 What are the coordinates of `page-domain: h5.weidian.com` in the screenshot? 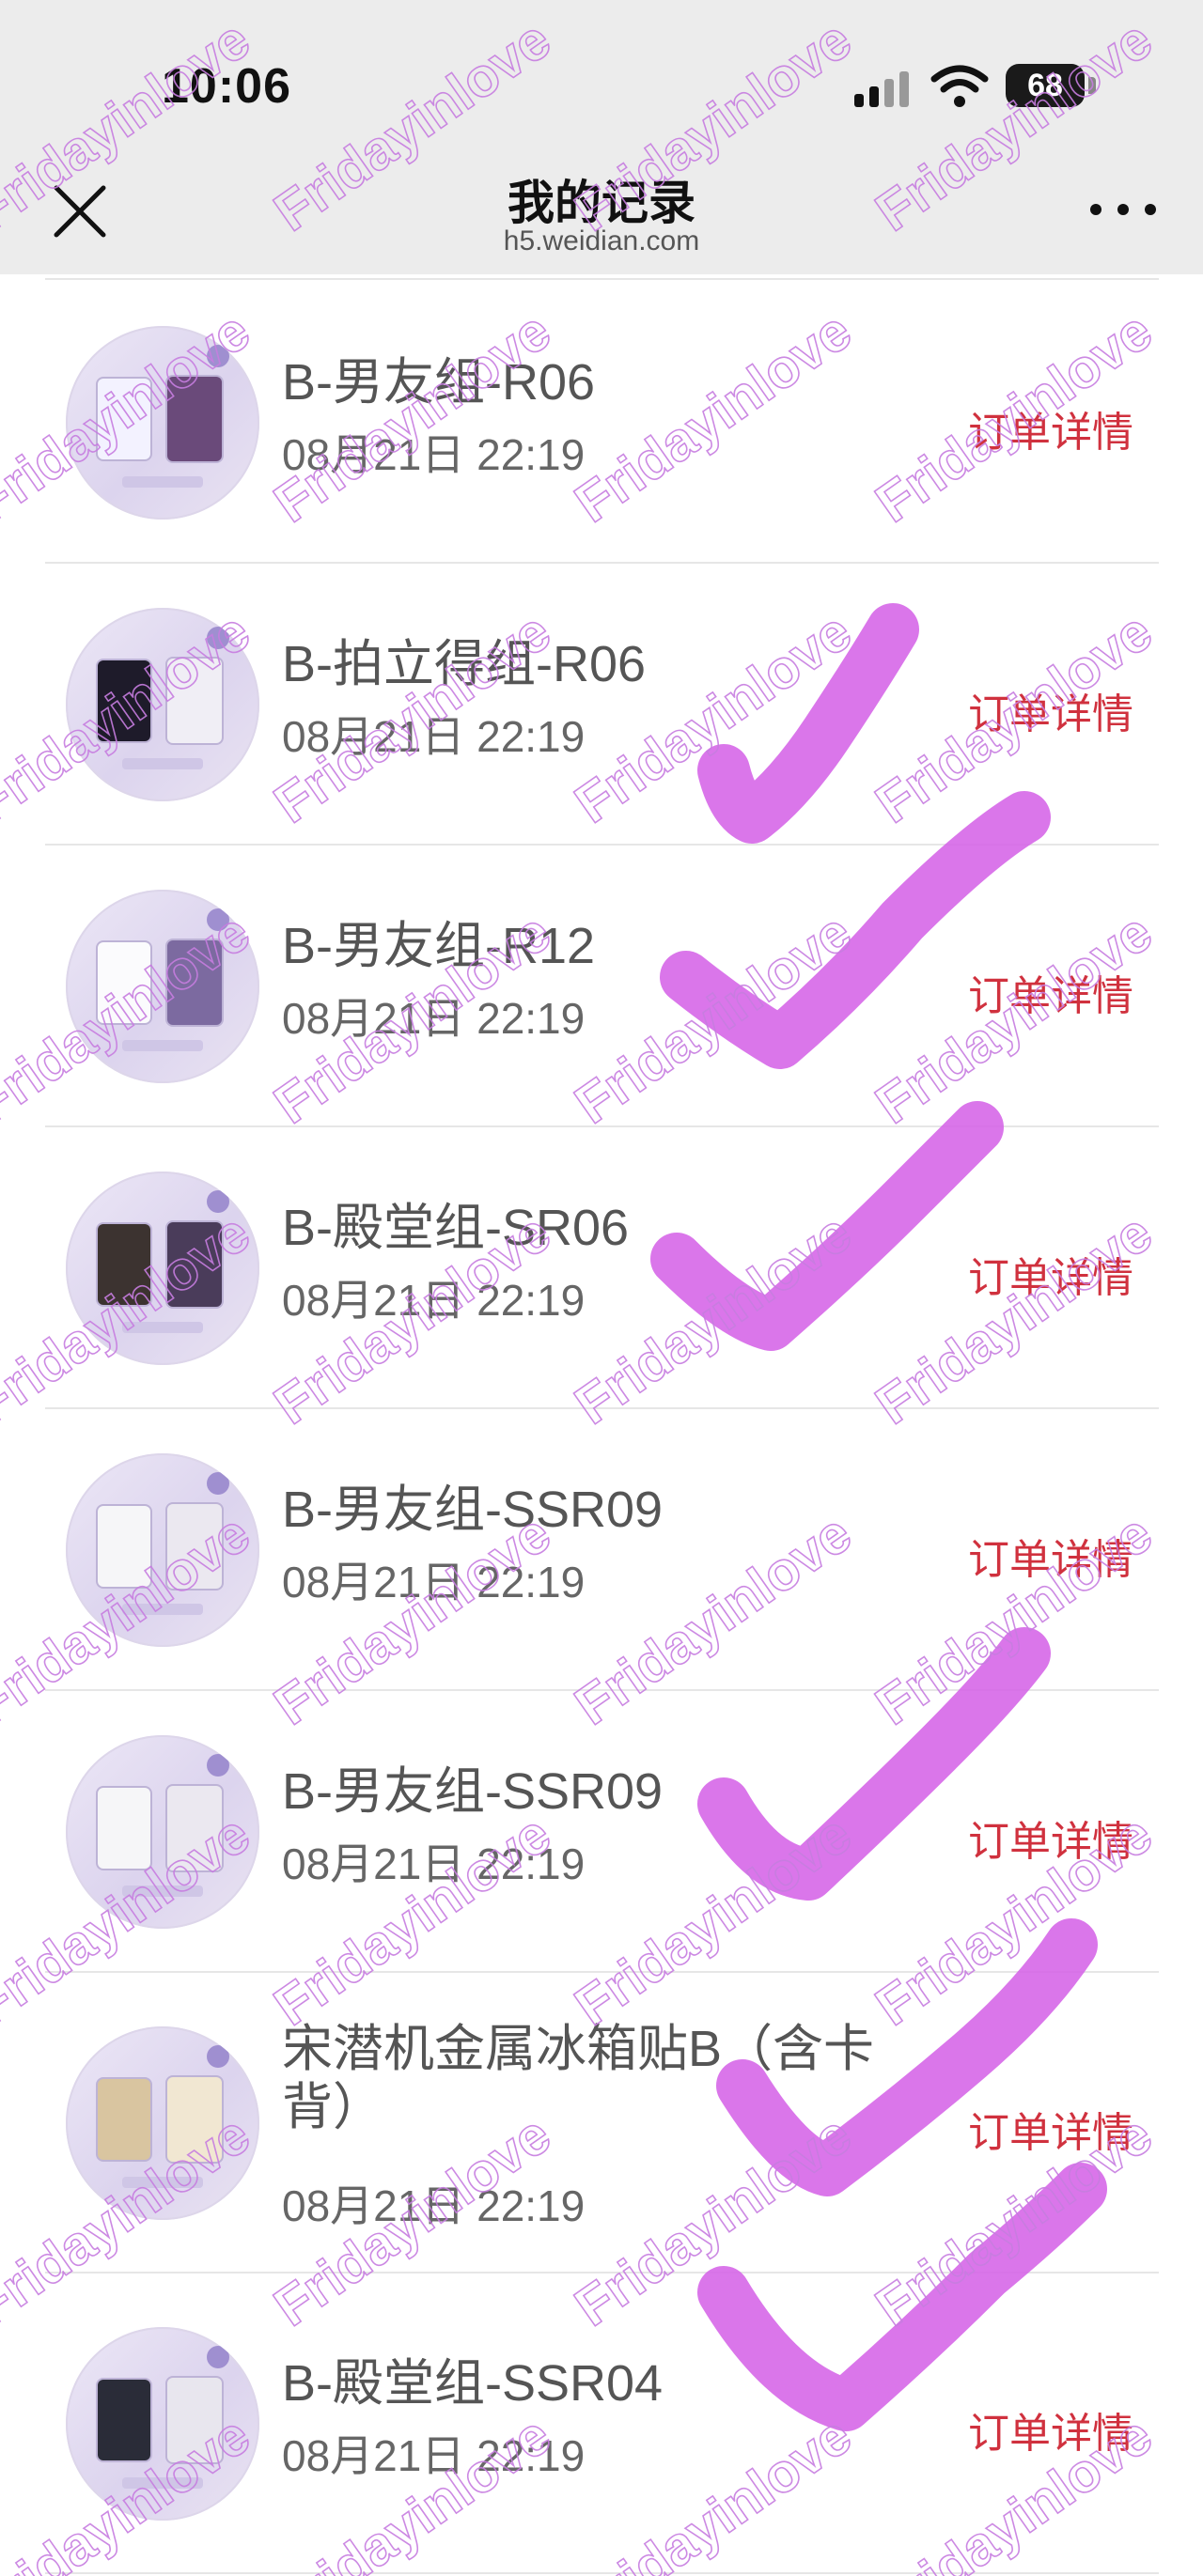 It's located at (601, 241).